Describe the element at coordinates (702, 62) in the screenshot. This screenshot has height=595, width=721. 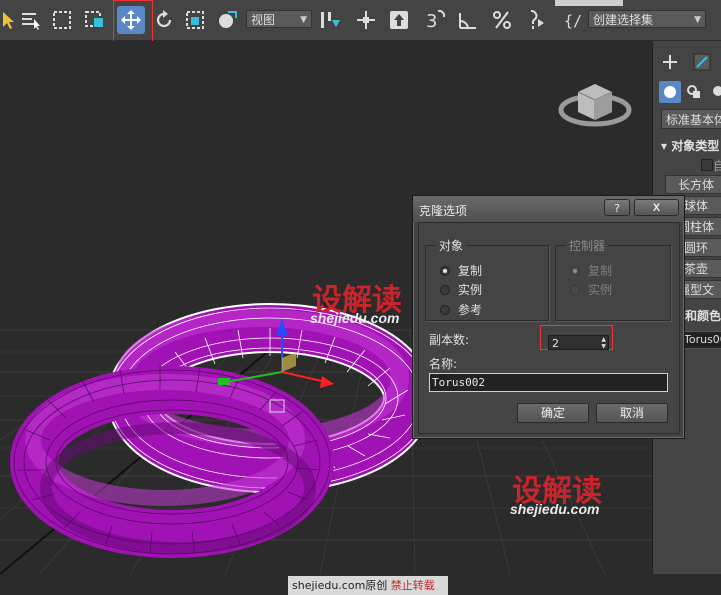
I see `modify-tab-icon` at that location.